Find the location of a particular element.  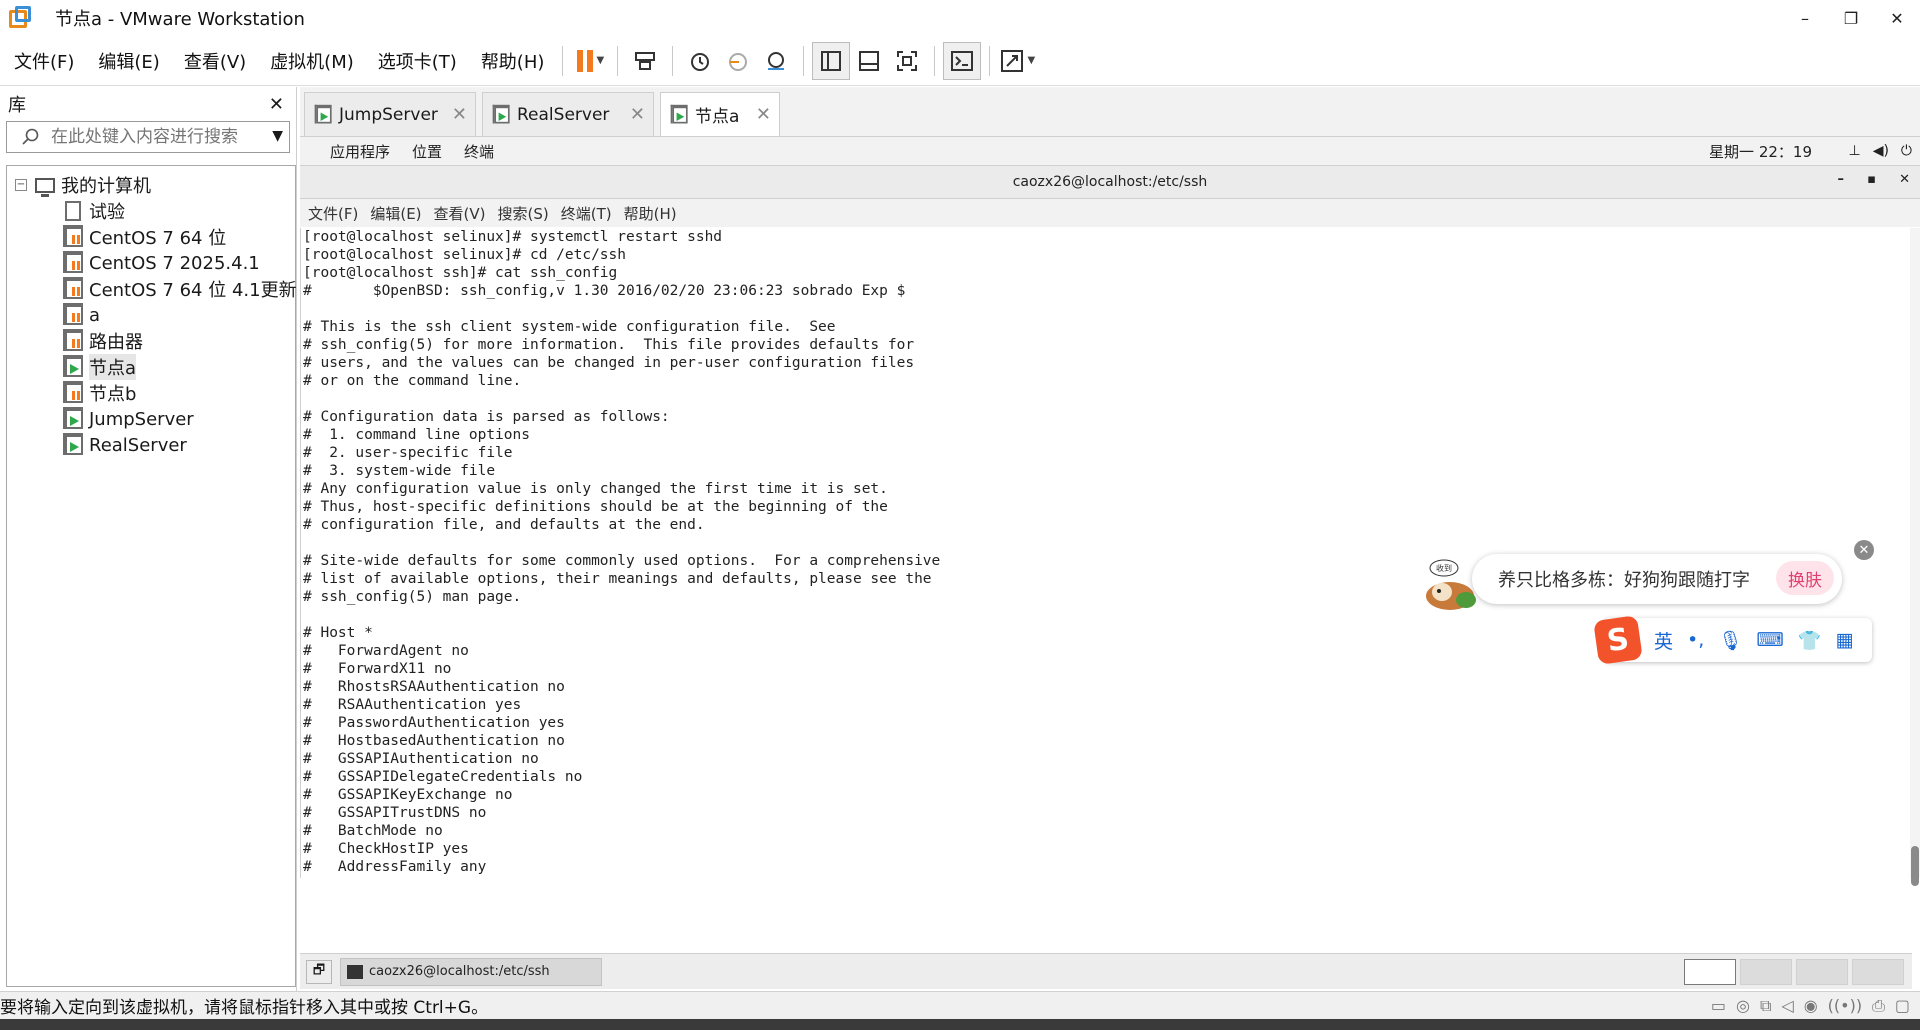

network-adapter-icon: ⧉ is located at coordinates (1765, 1006).